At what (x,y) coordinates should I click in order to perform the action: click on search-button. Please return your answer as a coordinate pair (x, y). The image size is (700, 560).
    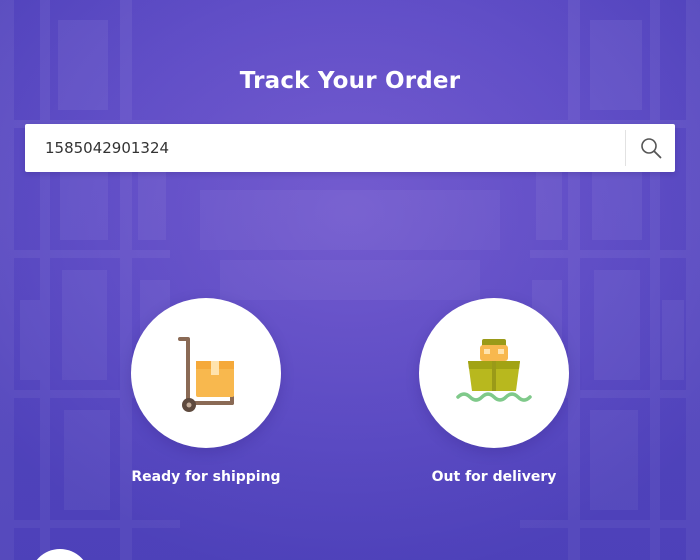
    Looking at the image, I should click on (650, 148).